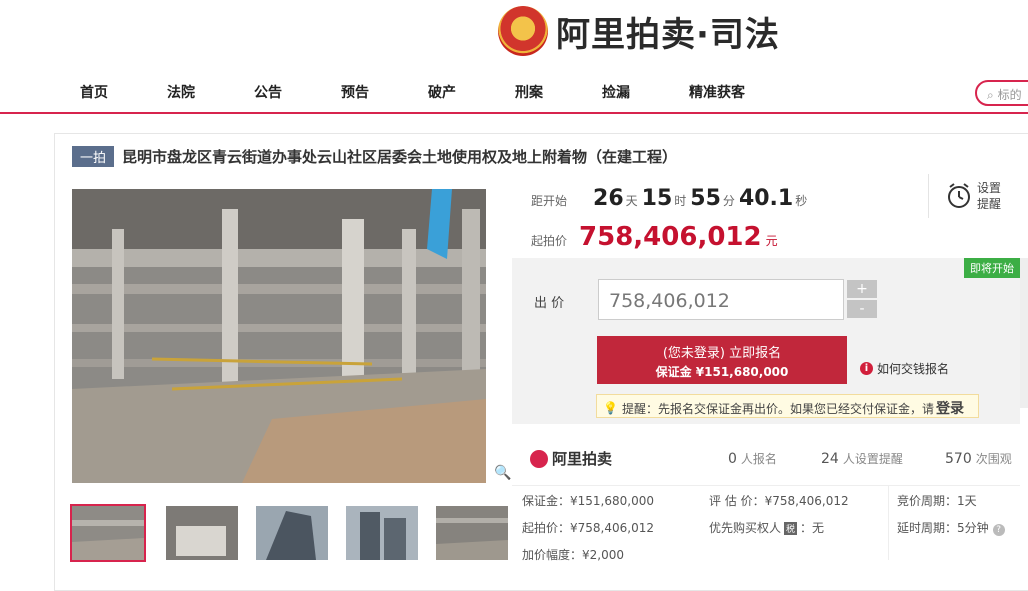 The width and height of the screenshot is (1028, 591). I want to click on login-link: 登录, so click(950, 408).